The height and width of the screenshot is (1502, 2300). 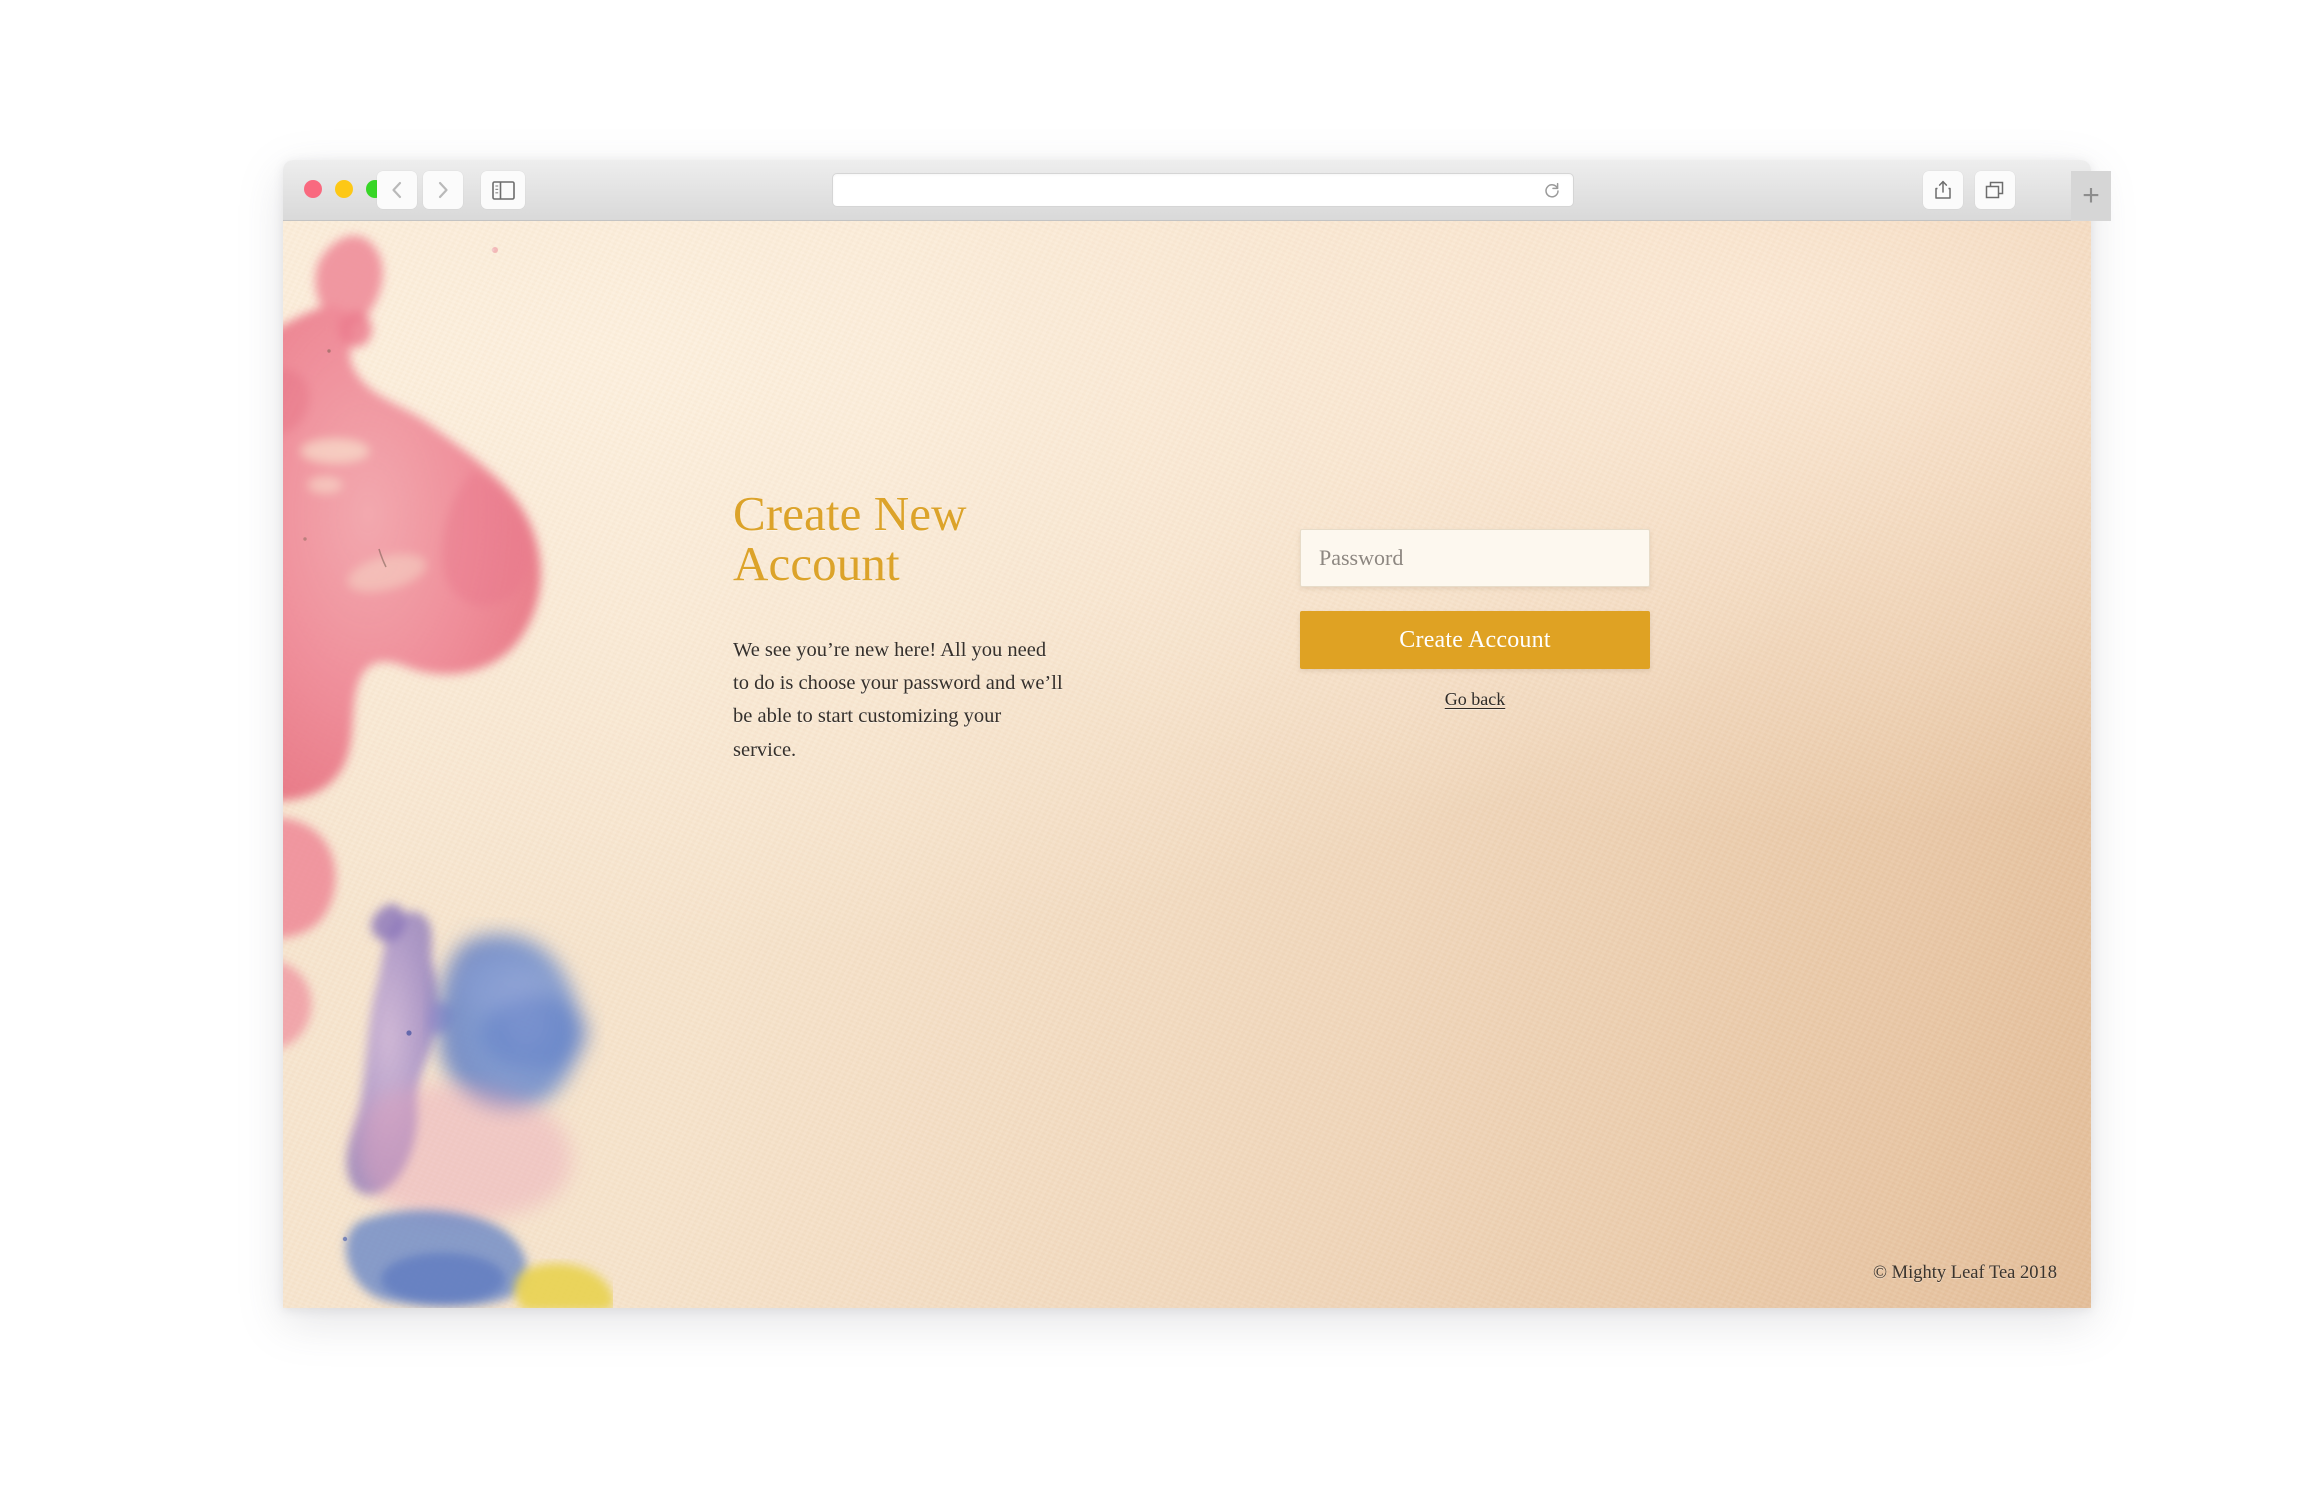 What do you see at coordinates (1969, 190) in the screenshot?
I see `toolbar-right` at bounding box center [1969, 190].